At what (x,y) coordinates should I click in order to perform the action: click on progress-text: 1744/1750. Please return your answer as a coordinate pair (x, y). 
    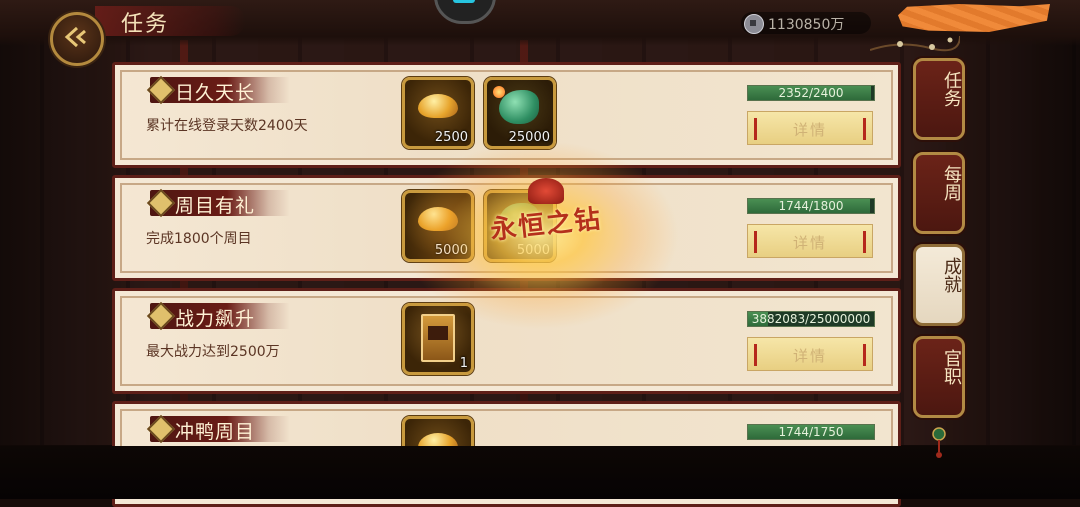
    Looking at the image, I should click on (811, 432).